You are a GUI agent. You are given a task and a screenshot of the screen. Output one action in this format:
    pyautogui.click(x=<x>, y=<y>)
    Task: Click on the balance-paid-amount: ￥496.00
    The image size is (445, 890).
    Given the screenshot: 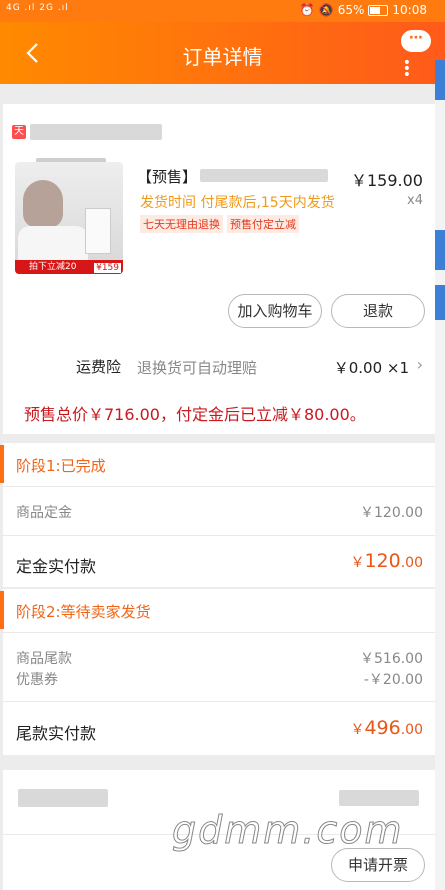 What is the action you would take?
    pyautogui.click(x=386, y=728)
    